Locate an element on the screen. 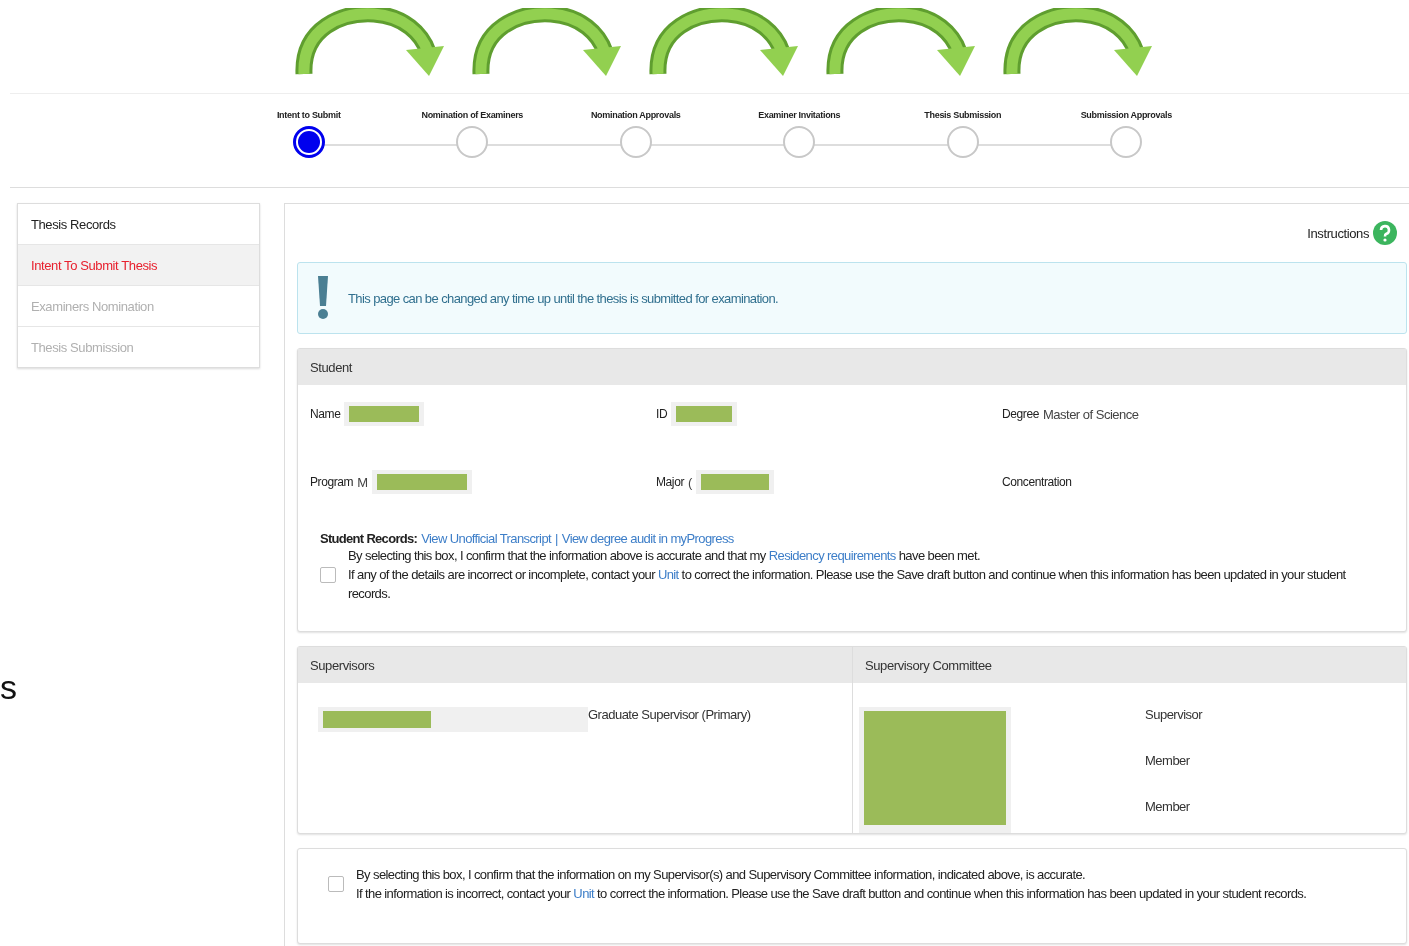 The image size is (1409, 946). supervisor-role: Graduate Supervisor (Primary) is located at coordinates (669, 715).